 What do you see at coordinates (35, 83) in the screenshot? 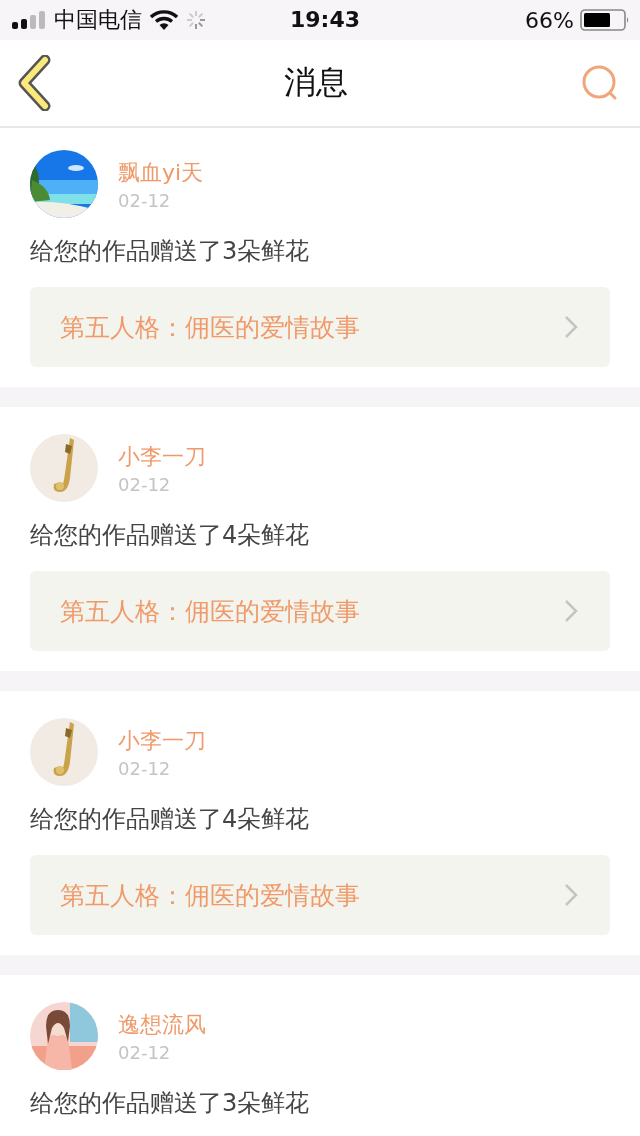
I see `back-button` at bounding box center [35, 83].